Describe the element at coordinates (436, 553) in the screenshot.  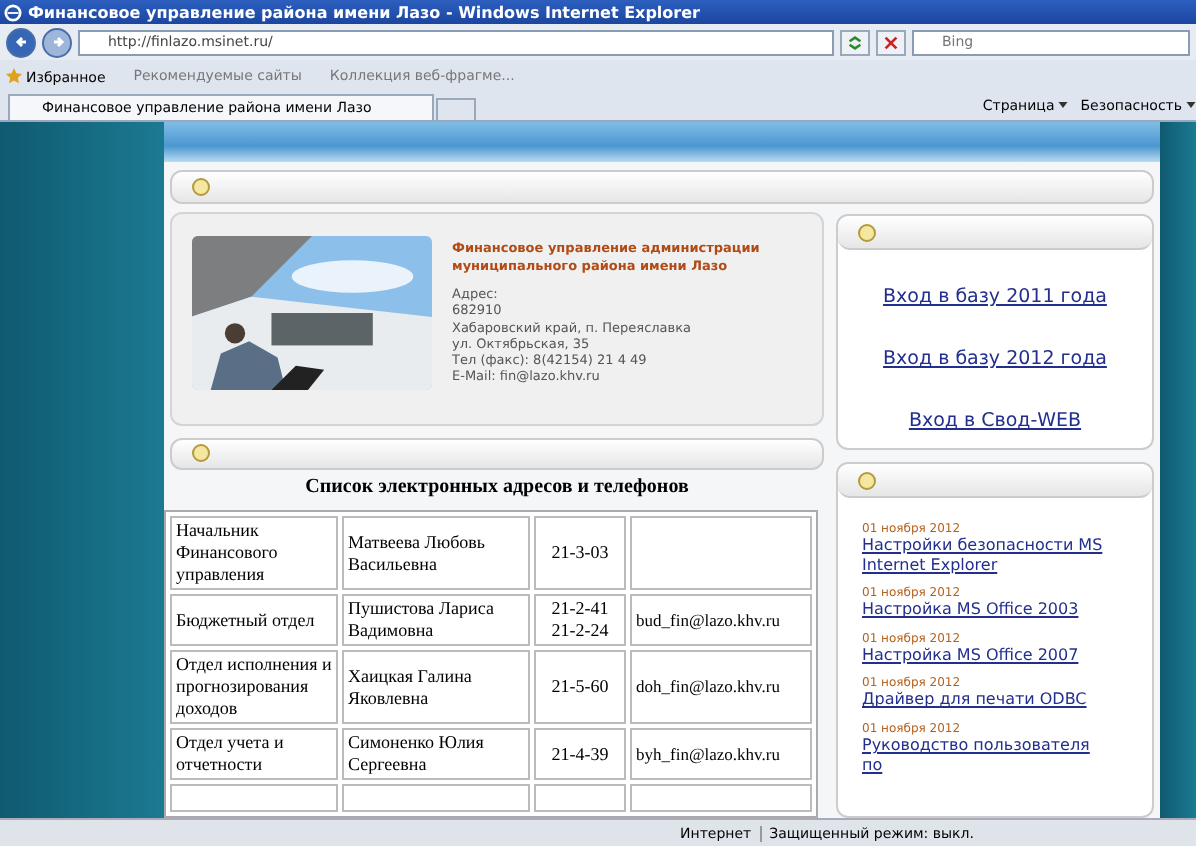
I see `table-cell: Матвеева Любовь Васильевна` at that location.